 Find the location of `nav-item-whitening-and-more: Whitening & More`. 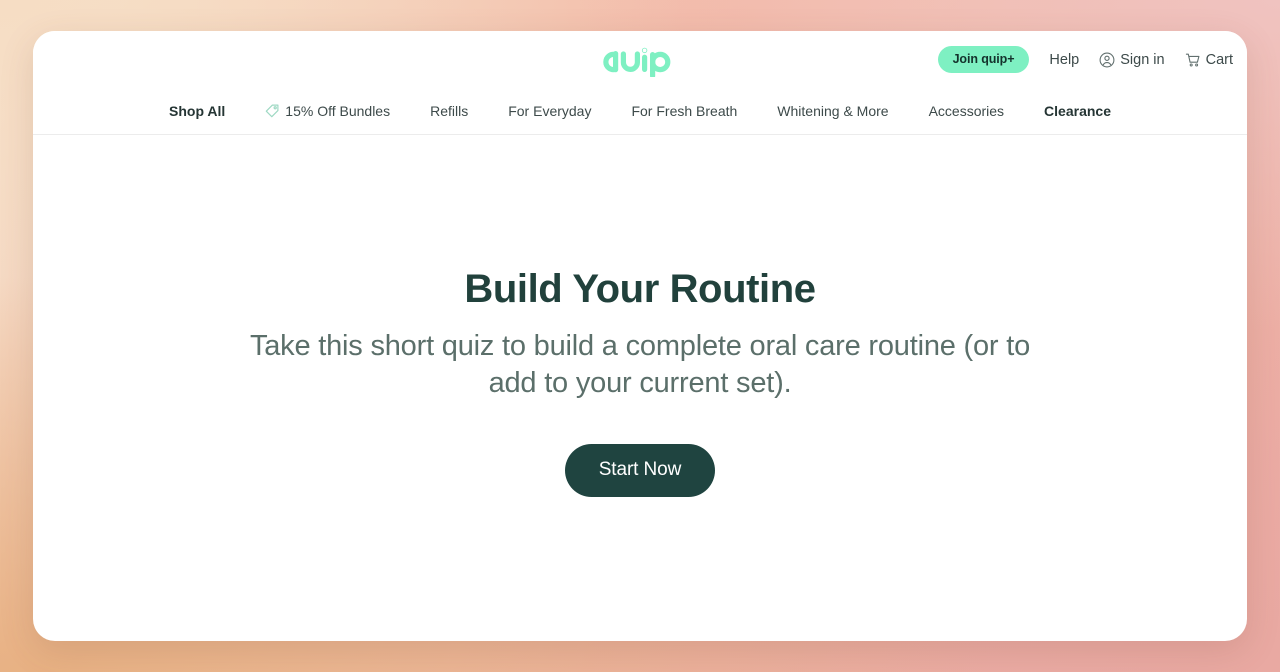

nav-item-whitening-and-more: Whitening & More is located at coordinates (832, 111).